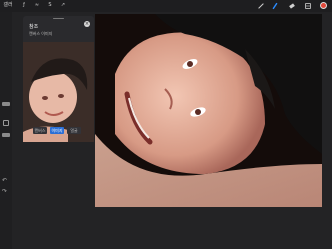  Describe the element at coordinates (8, 5) in the screenshot. I see `gallery-button: 갤러` at that location.